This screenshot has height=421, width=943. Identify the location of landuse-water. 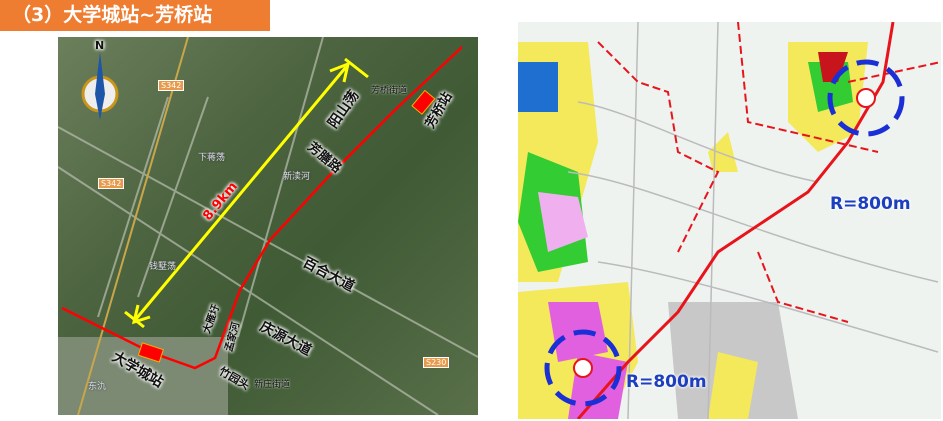
(538, 87).